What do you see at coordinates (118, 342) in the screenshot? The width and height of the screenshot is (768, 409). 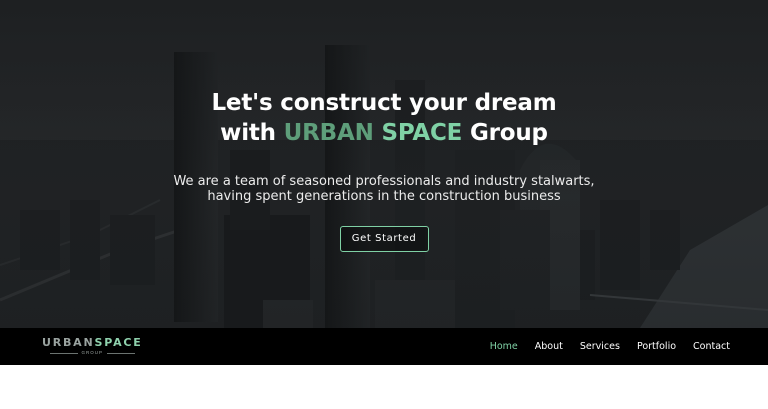 I see `brand-logo-part2: SPACE` at bounding box center [118, 342].